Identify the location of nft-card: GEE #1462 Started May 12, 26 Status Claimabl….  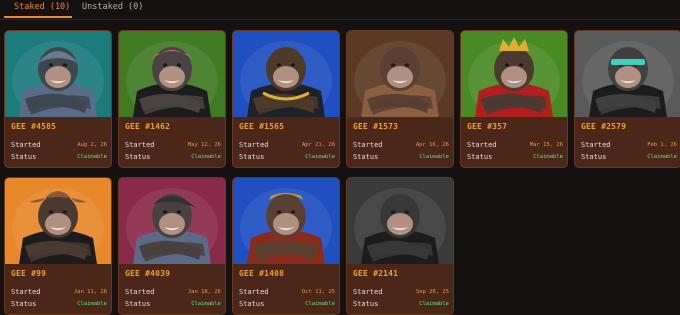
(172, 99).